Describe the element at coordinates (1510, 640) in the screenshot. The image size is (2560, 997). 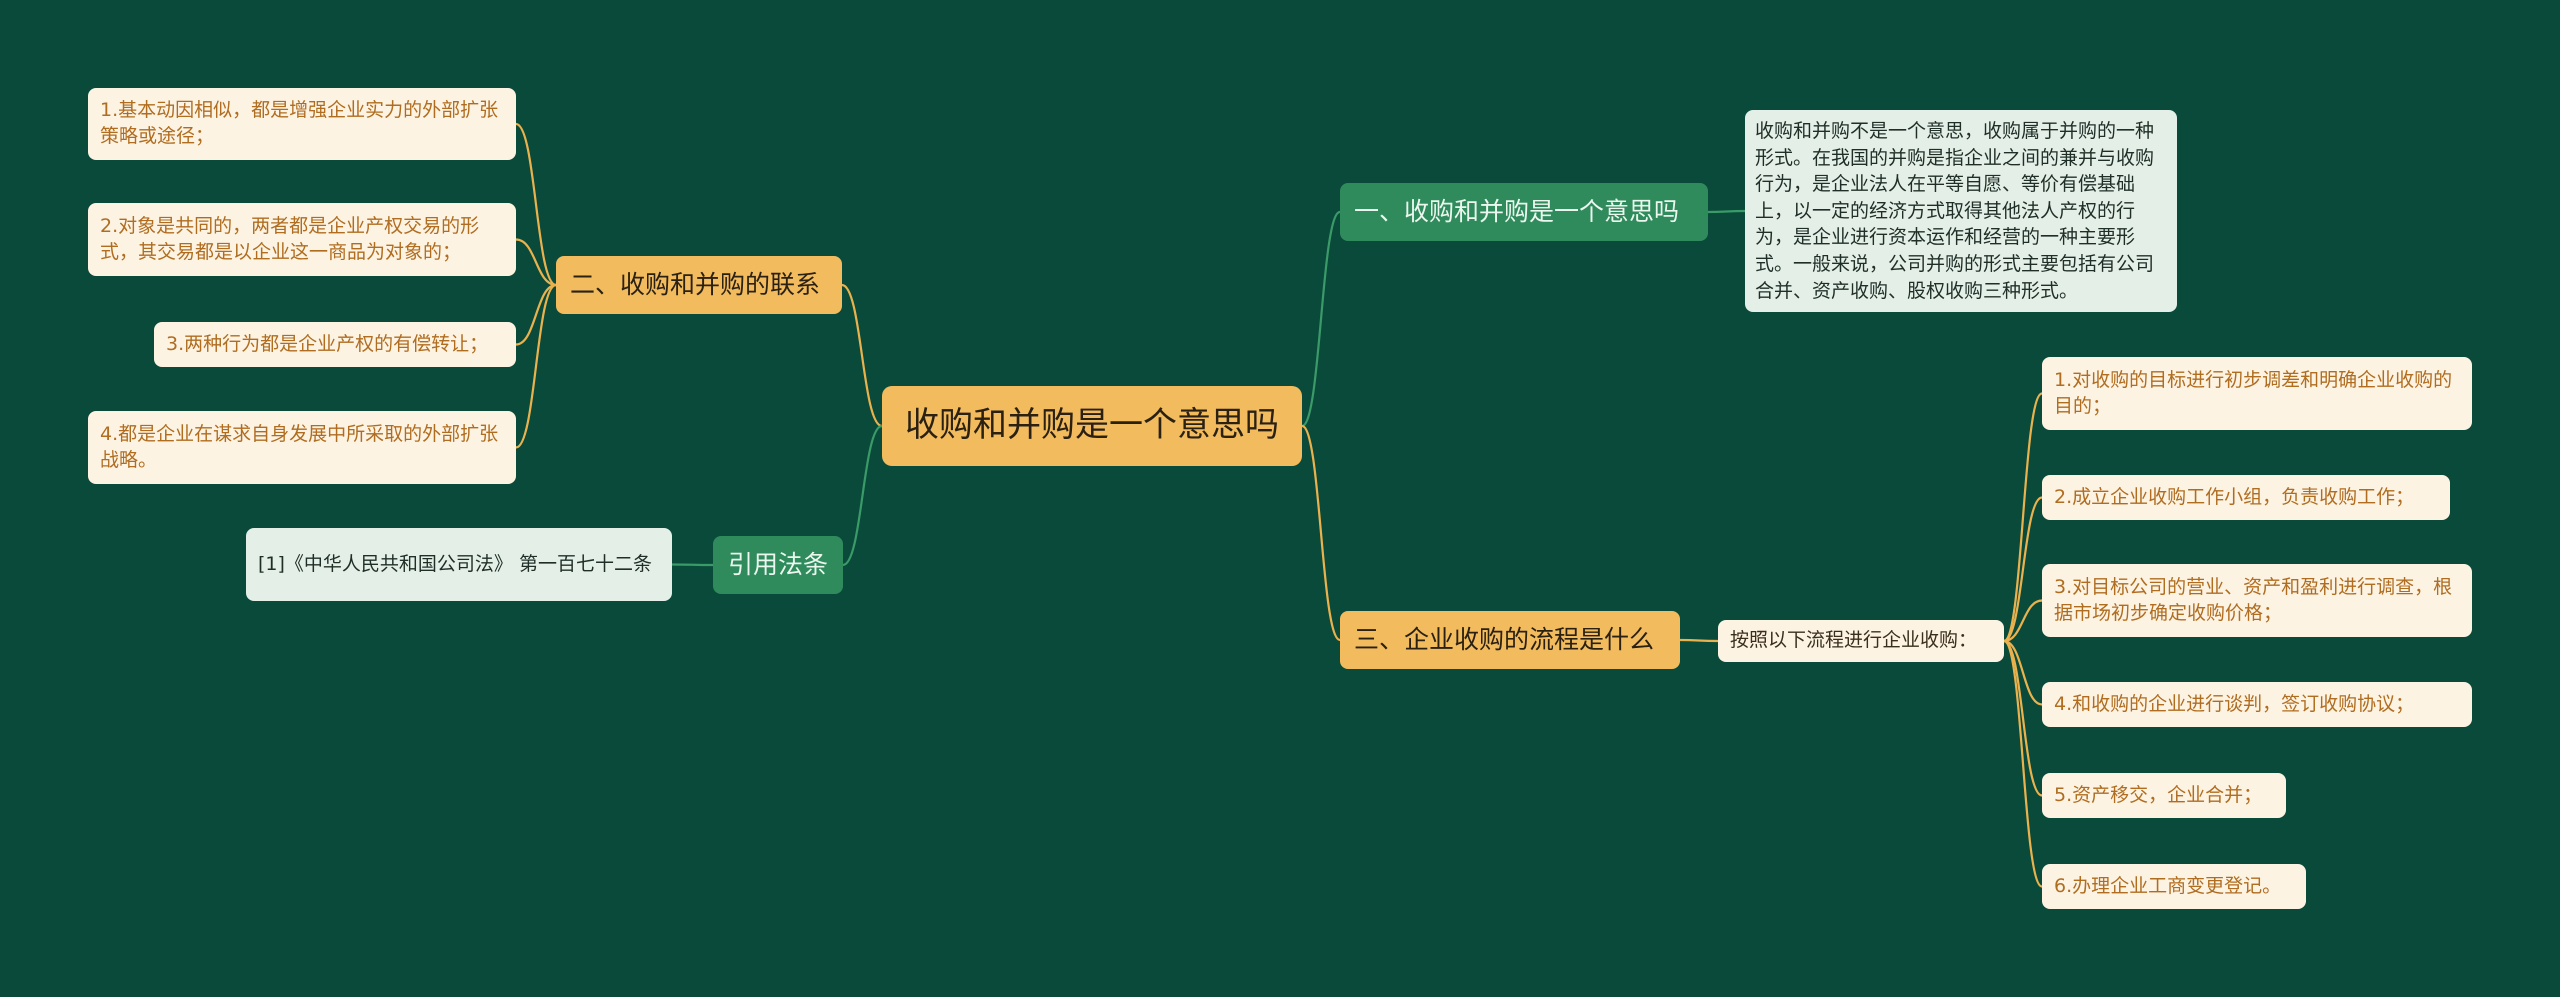
I see `branch-topic-3: 三、企业收购的流程是什么` at that location.